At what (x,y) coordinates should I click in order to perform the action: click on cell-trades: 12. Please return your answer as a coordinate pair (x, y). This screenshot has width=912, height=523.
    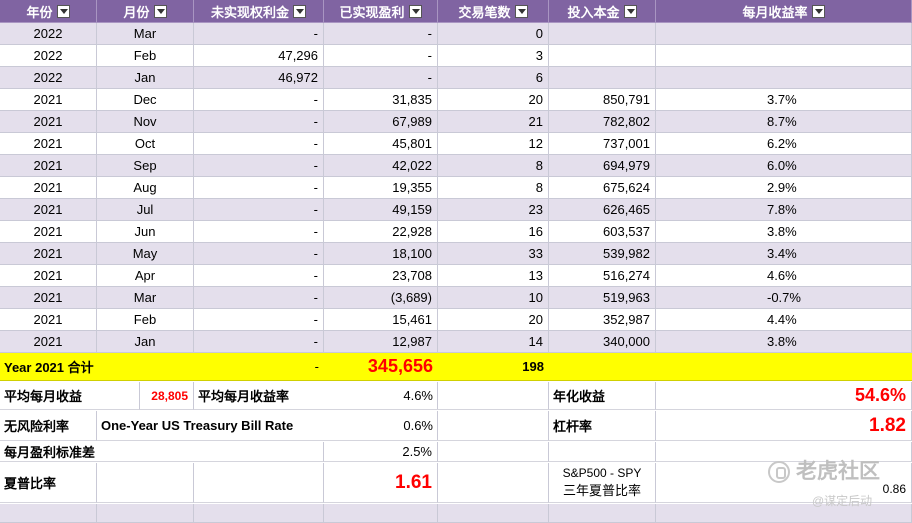
    Looking at the image, I should click on (493, 144).